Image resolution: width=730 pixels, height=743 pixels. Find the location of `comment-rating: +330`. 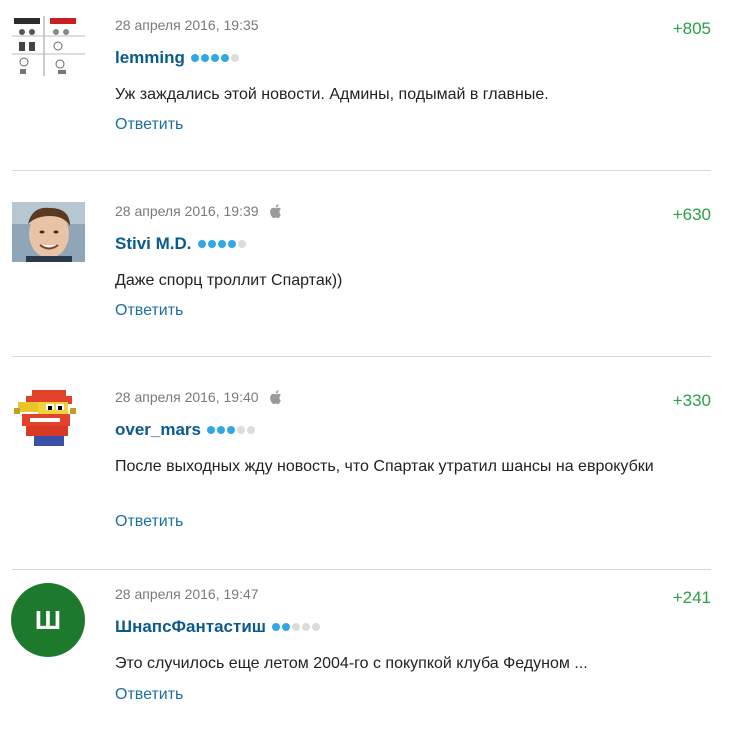

comment-rating: +330 is located at coordinates (692, 401).